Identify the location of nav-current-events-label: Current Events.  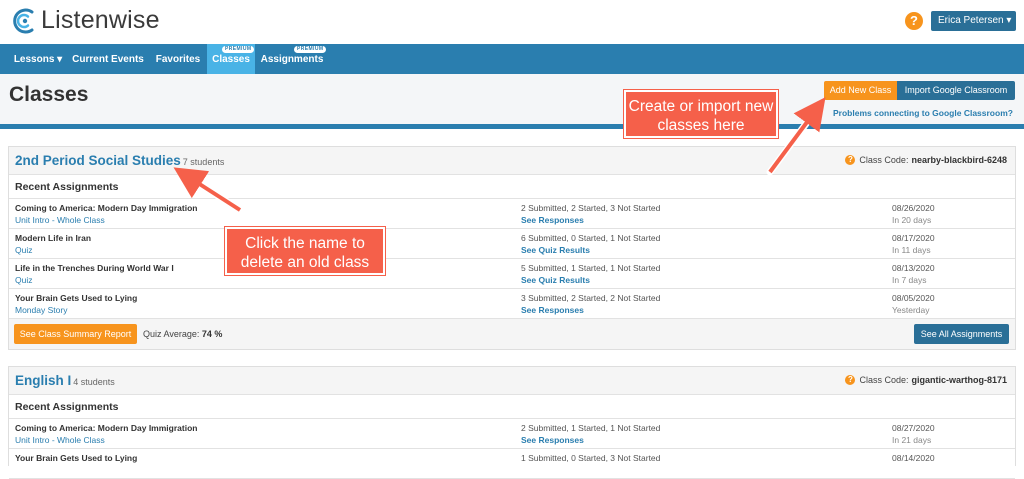
(108, 59).